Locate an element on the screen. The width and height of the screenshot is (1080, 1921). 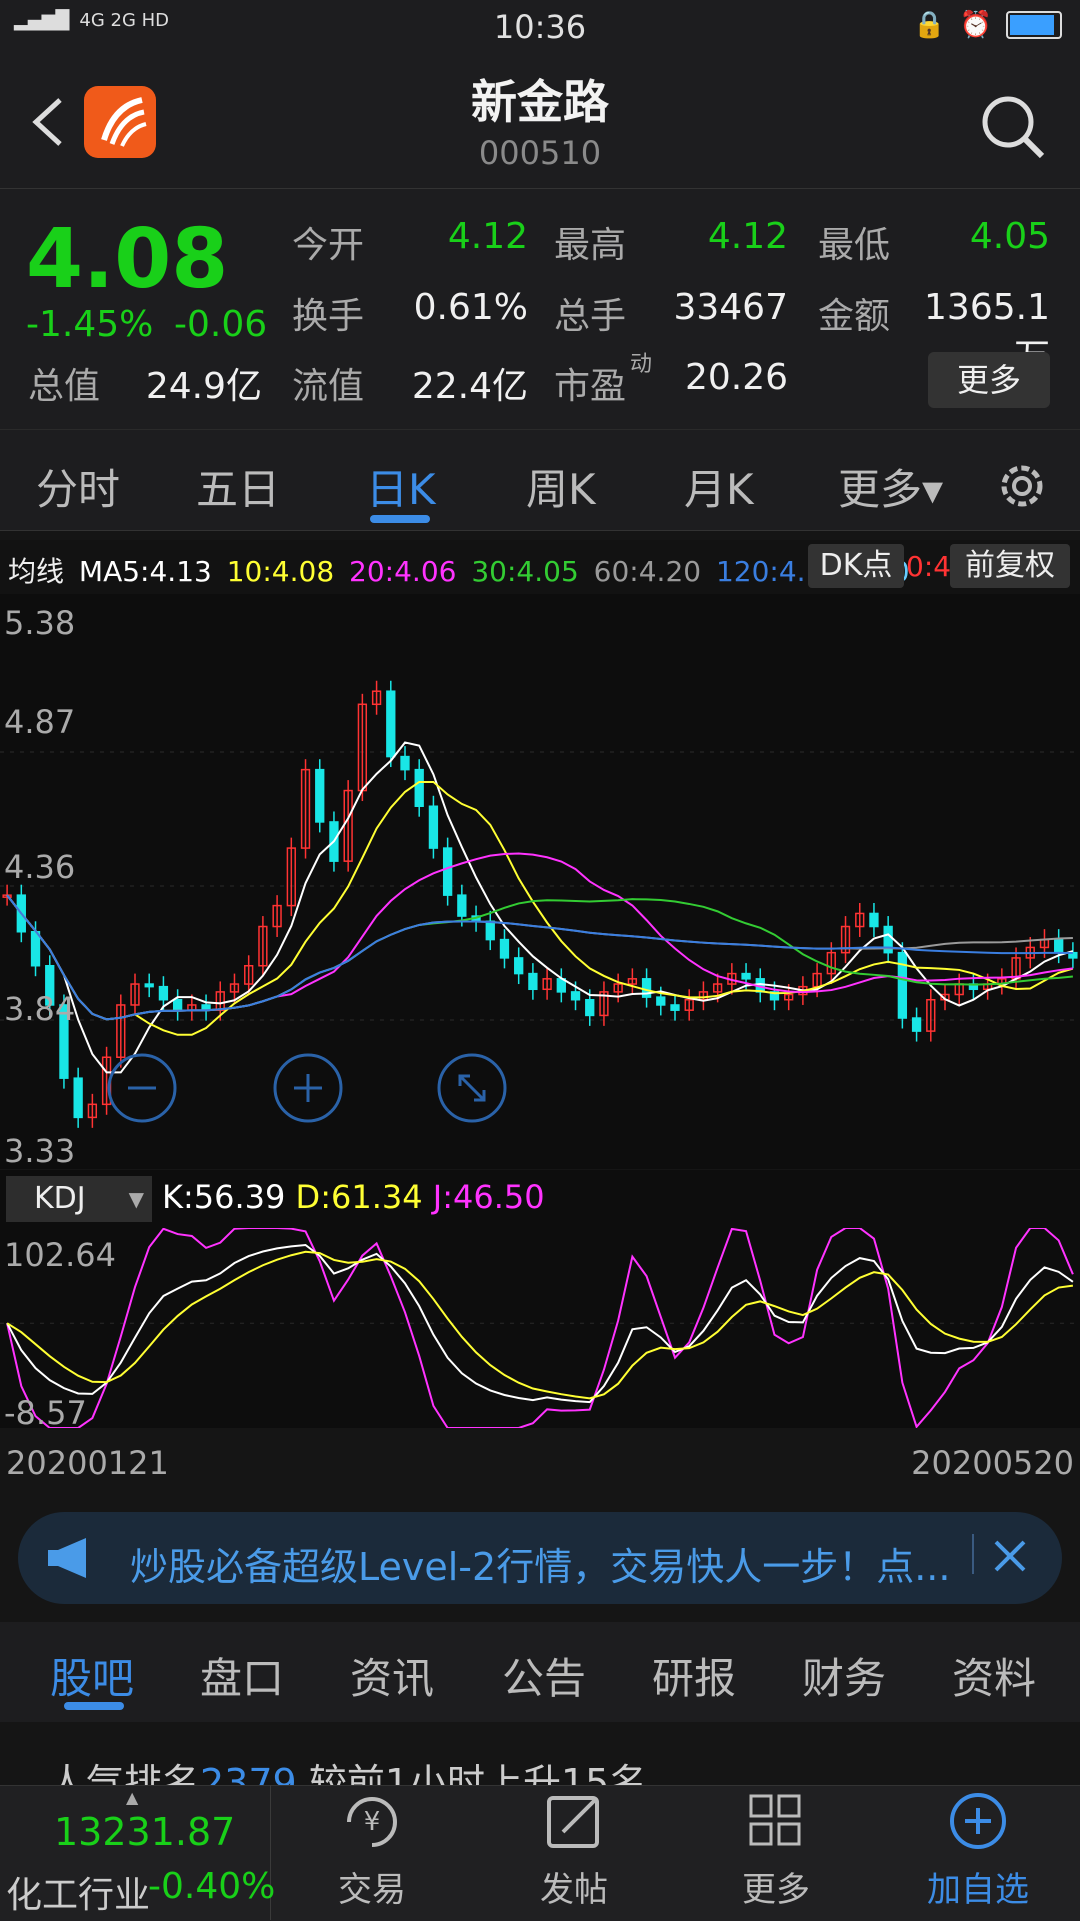
mcap-label: 总值 is located at coordinates (64, 386).